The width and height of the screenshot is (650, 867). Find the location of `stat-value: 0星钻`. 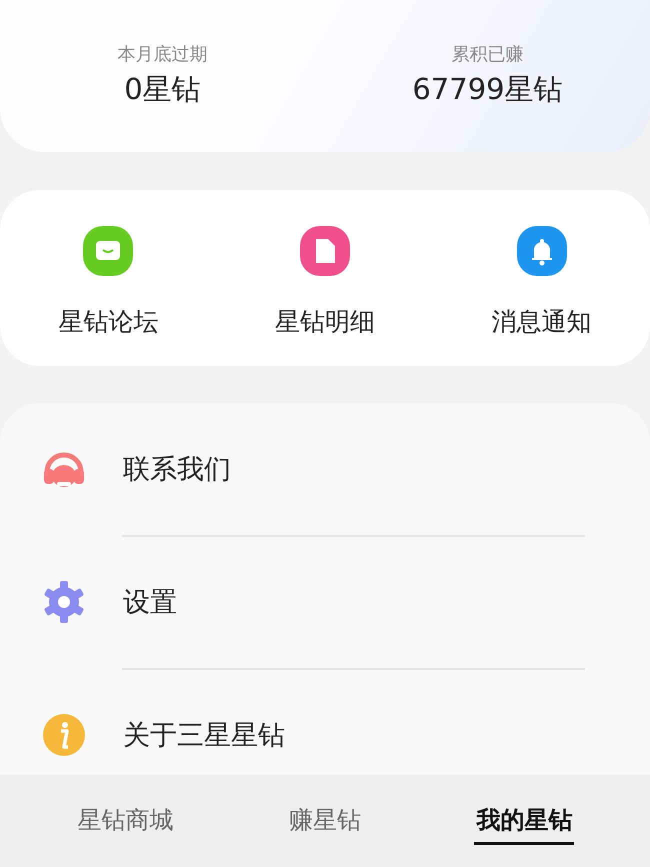

stat-value: 0星钻 is located at coordinates (162, 89).